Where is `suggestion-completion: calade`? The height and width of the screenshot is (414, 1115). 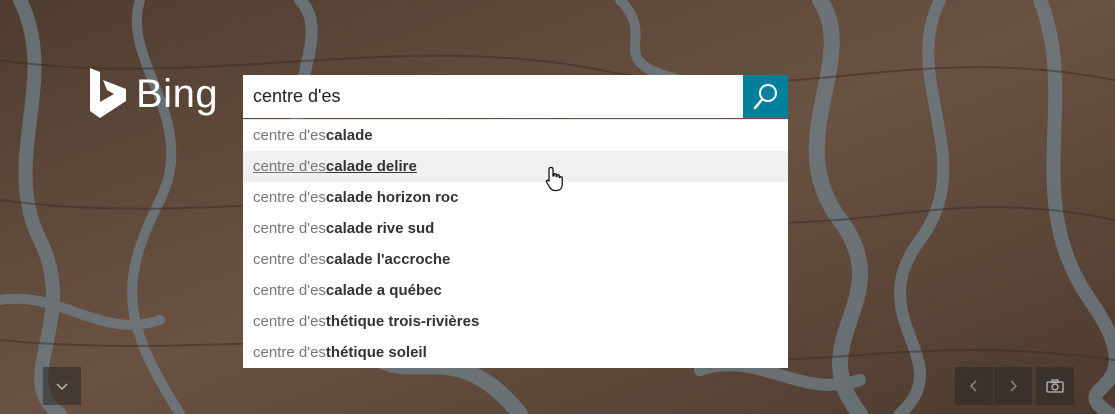 suggestion-completion: calade is located at coordinates (349, 135).